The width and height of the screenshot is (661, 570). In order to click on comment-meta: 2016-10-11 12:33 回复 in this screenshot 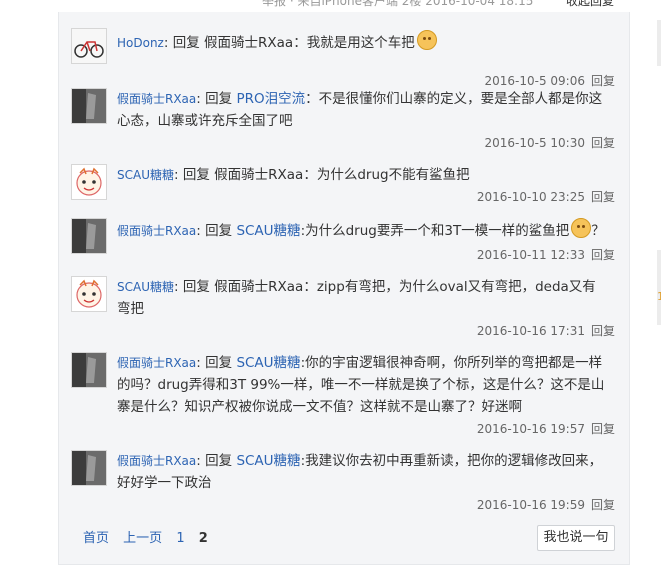, I will do `click(546, 254)`.